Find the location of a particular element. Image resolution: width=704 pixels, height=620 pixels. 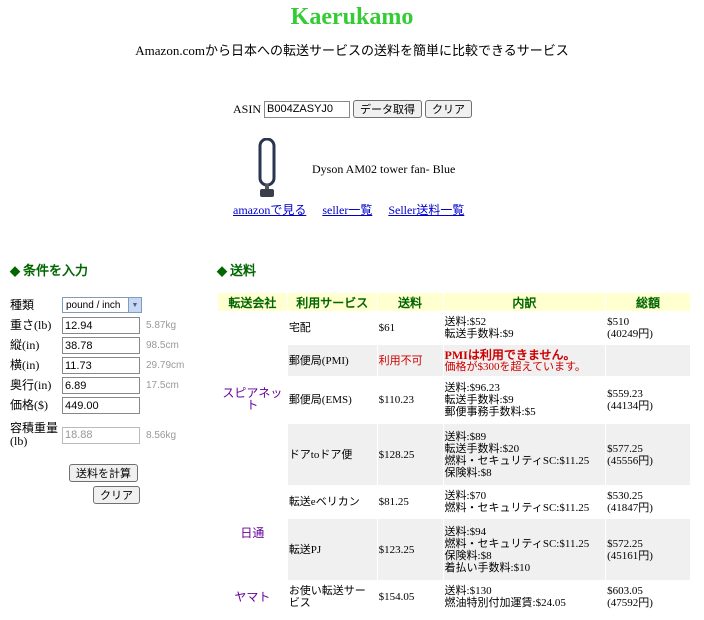

asin-clear-button: クリア is located at coordinates (449, 109).